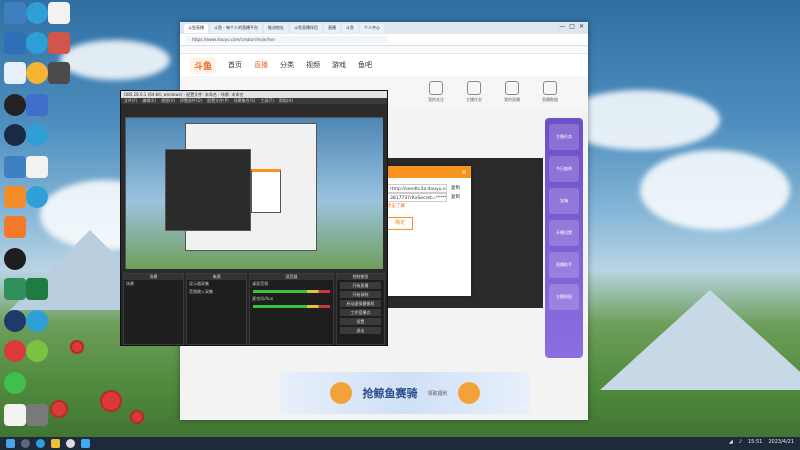  Describe the element at coordinates (276, 28) in the screenshot. I see `browser-tab: 推流地址` at that location.